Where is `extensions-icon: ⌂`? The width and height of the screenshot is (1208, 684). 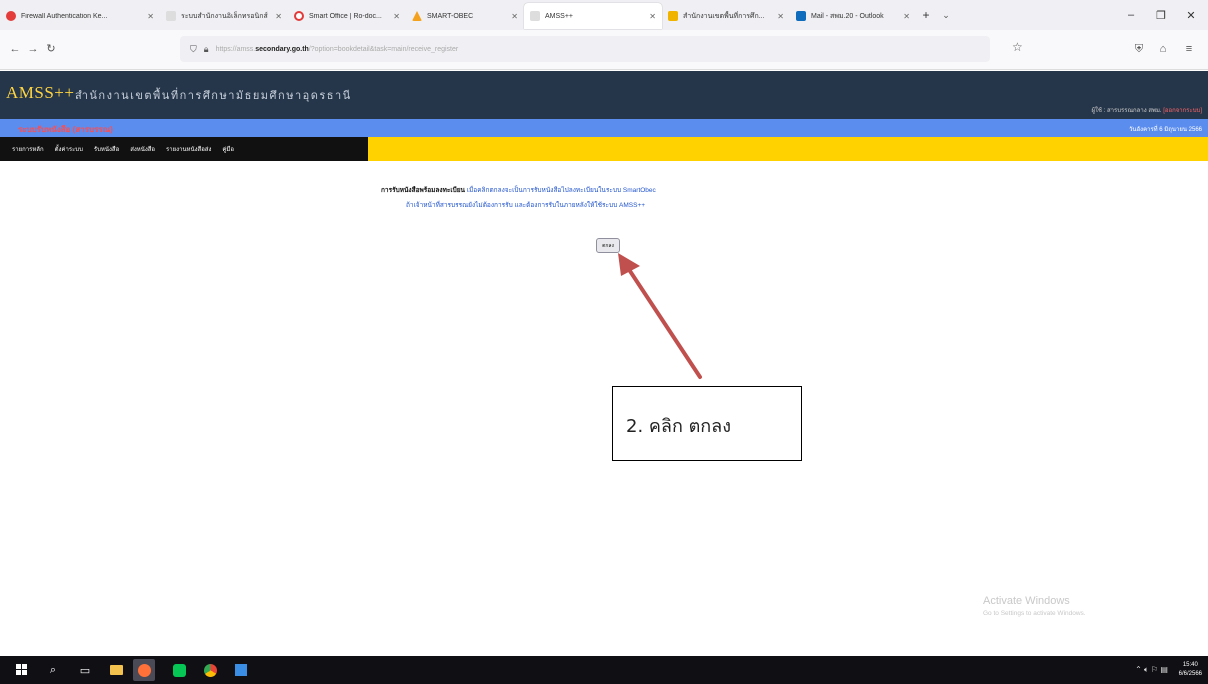
extensions-icon: ⌂ is located at coordinates (1163, 49).